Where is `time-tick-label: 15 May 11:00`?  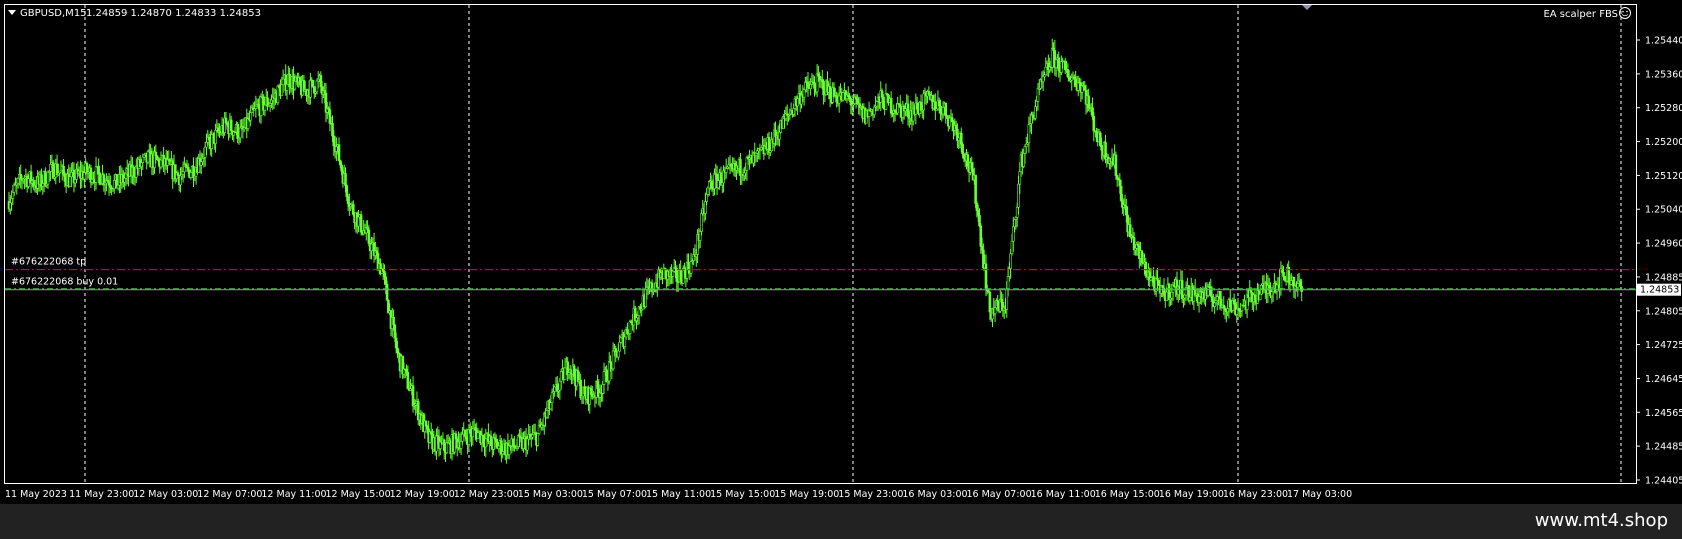
time-tick-label: 15 May 11:00 is located at coordinates (678, 494).